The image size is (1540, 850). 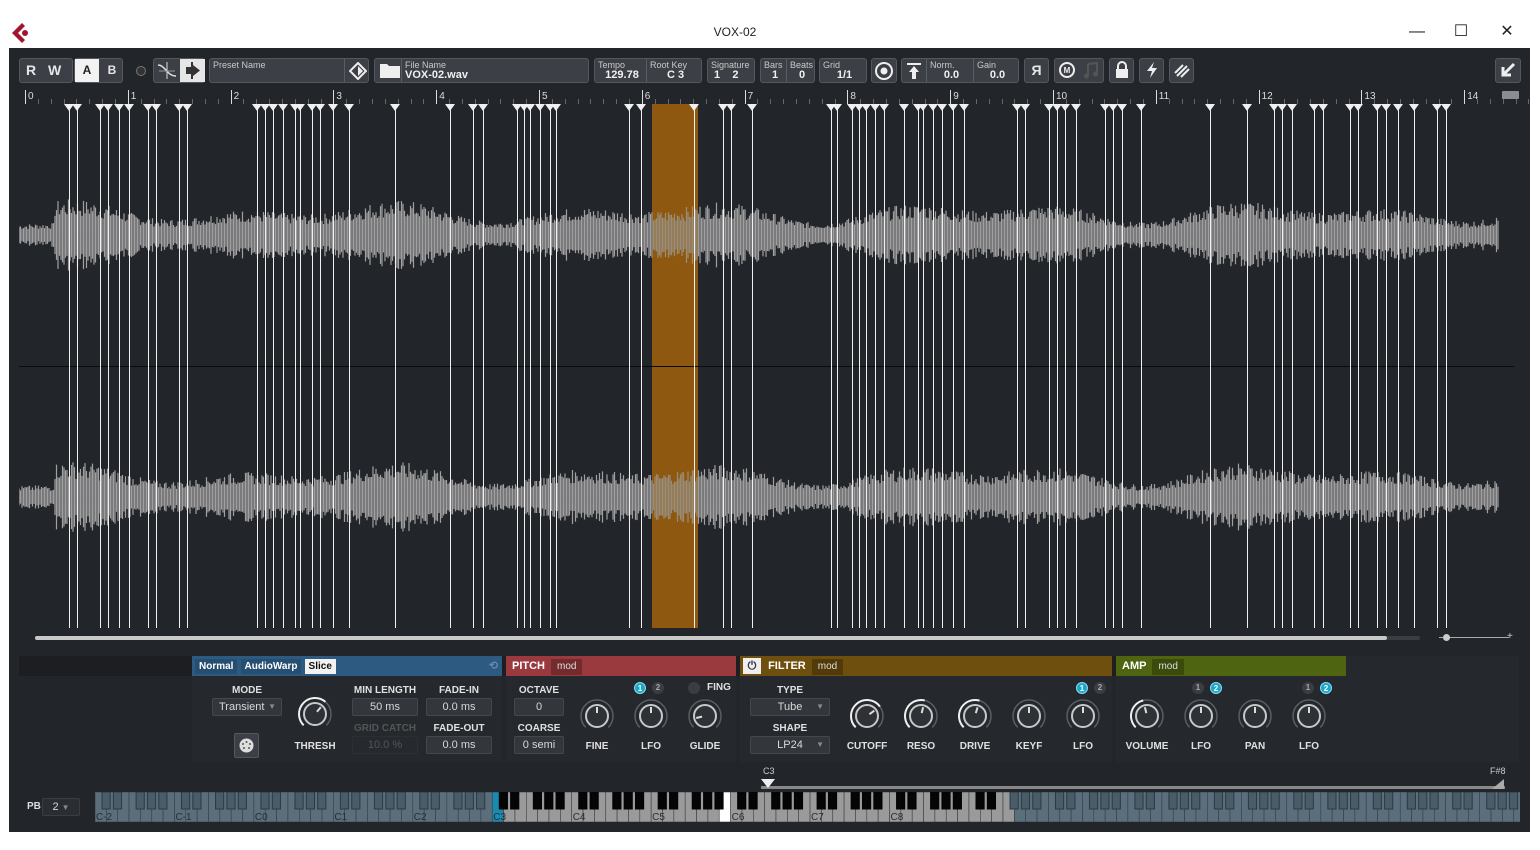 What do you see at coordinates (651, 716) in the screenshot?
I see `pitch-lfo-knob` at bounding box center [651, 716].